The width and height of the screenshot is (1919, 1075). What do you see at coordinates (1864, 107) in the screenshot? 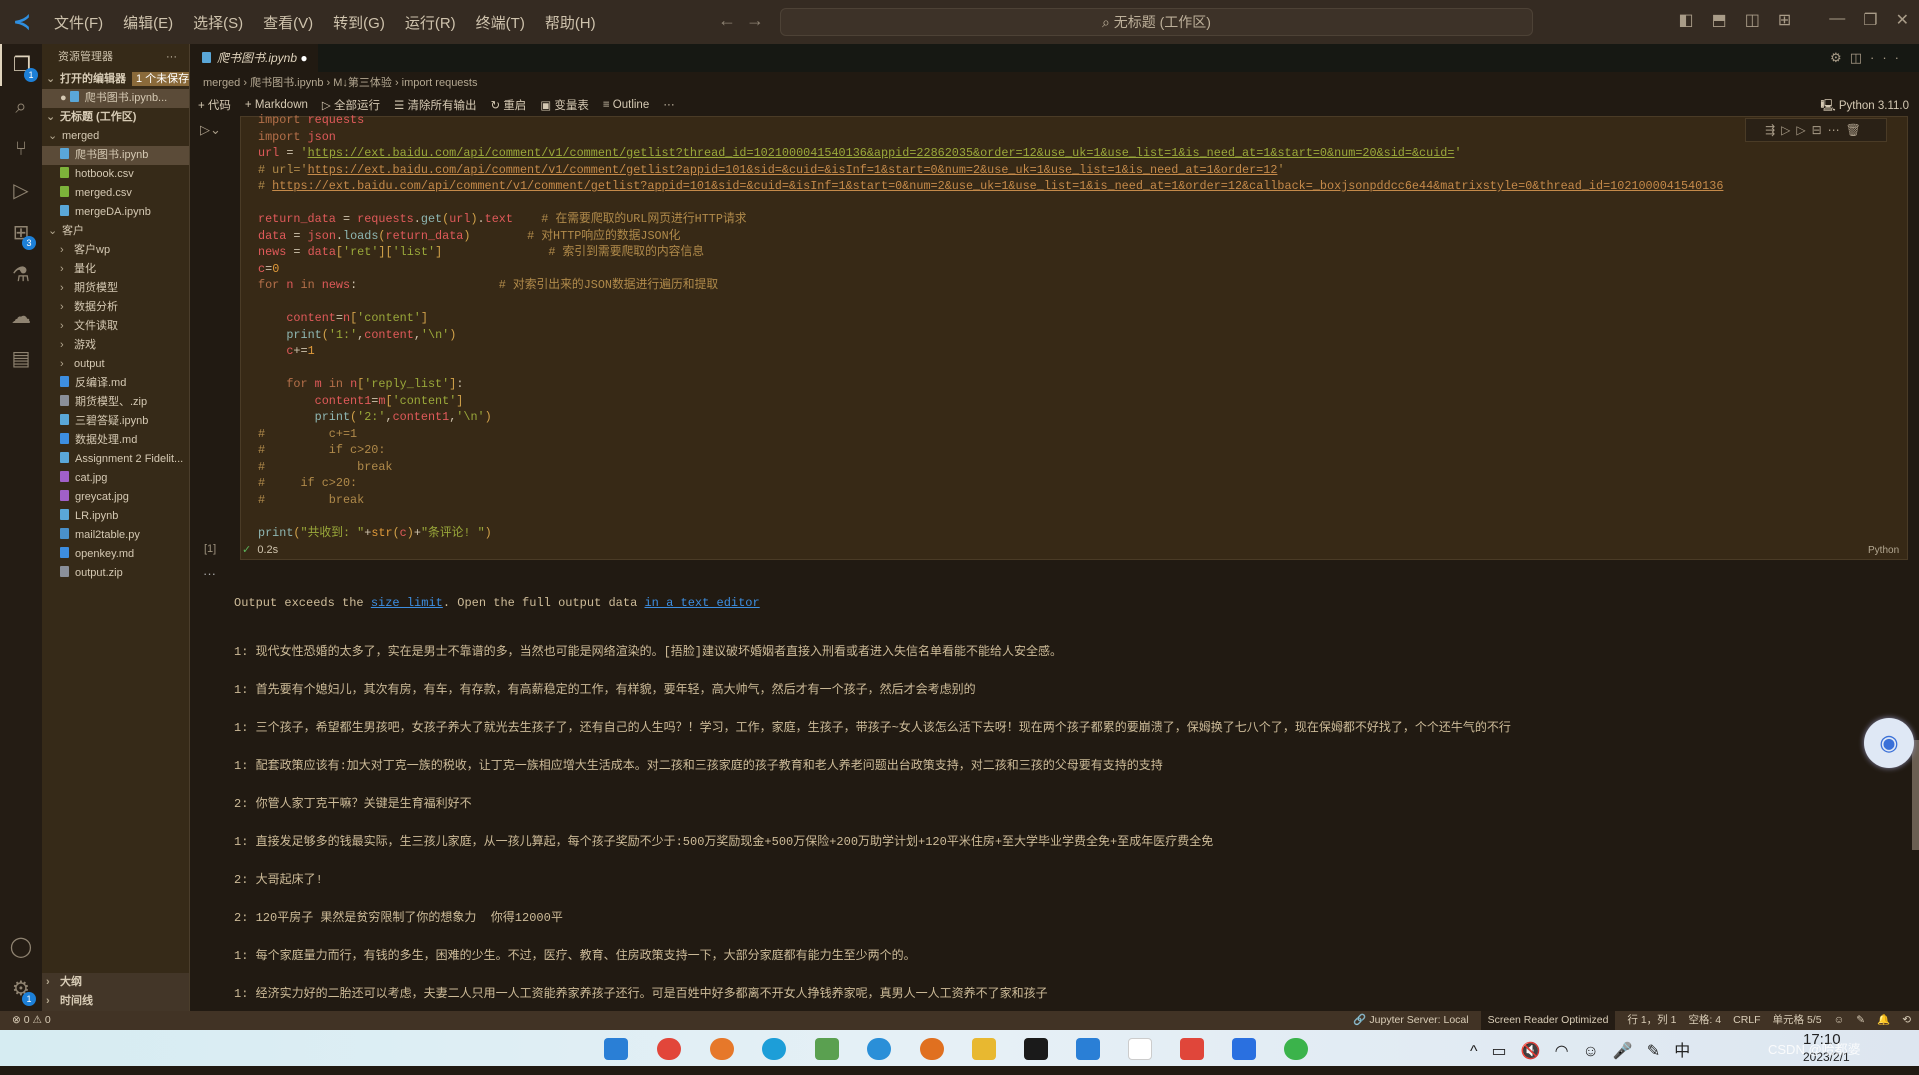
I see `kernel-picker: 🖳 Python 3.11.0` at bounding box center [1864, 107].